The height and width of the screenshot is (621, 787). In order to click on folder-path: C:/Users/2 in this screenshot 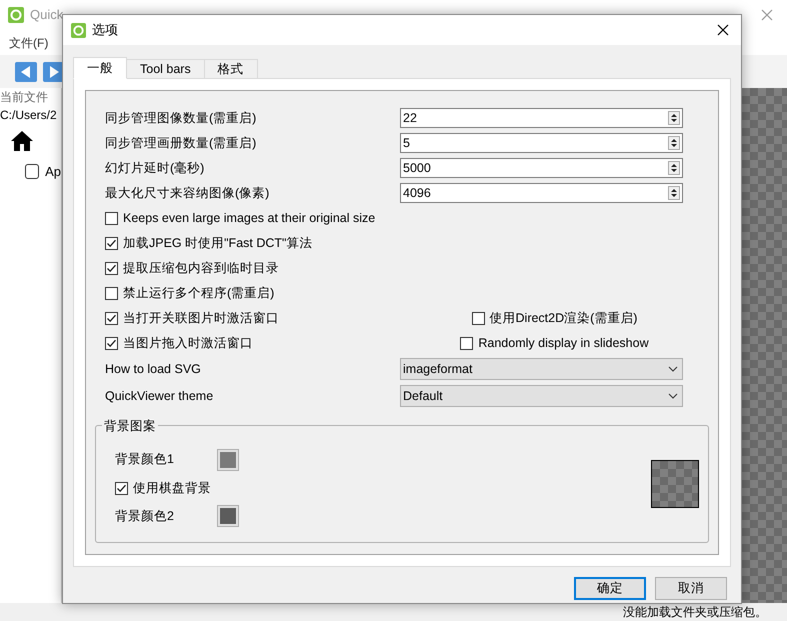, I will do `click(29, 115)`.